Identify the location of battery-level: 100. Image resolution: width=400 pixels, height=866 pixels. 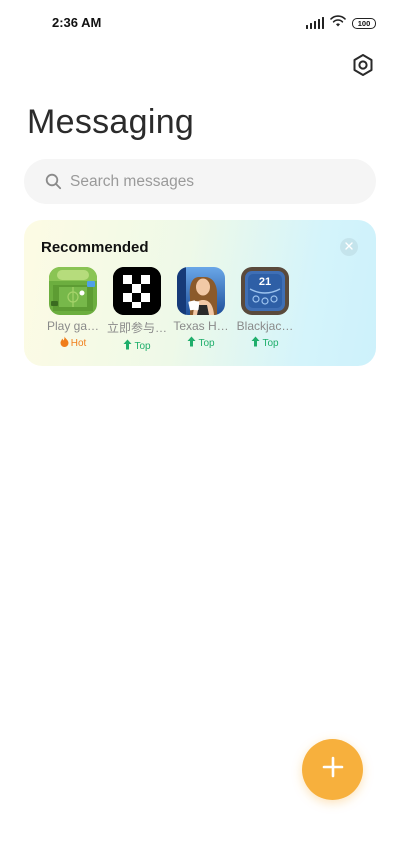
(364, 23).